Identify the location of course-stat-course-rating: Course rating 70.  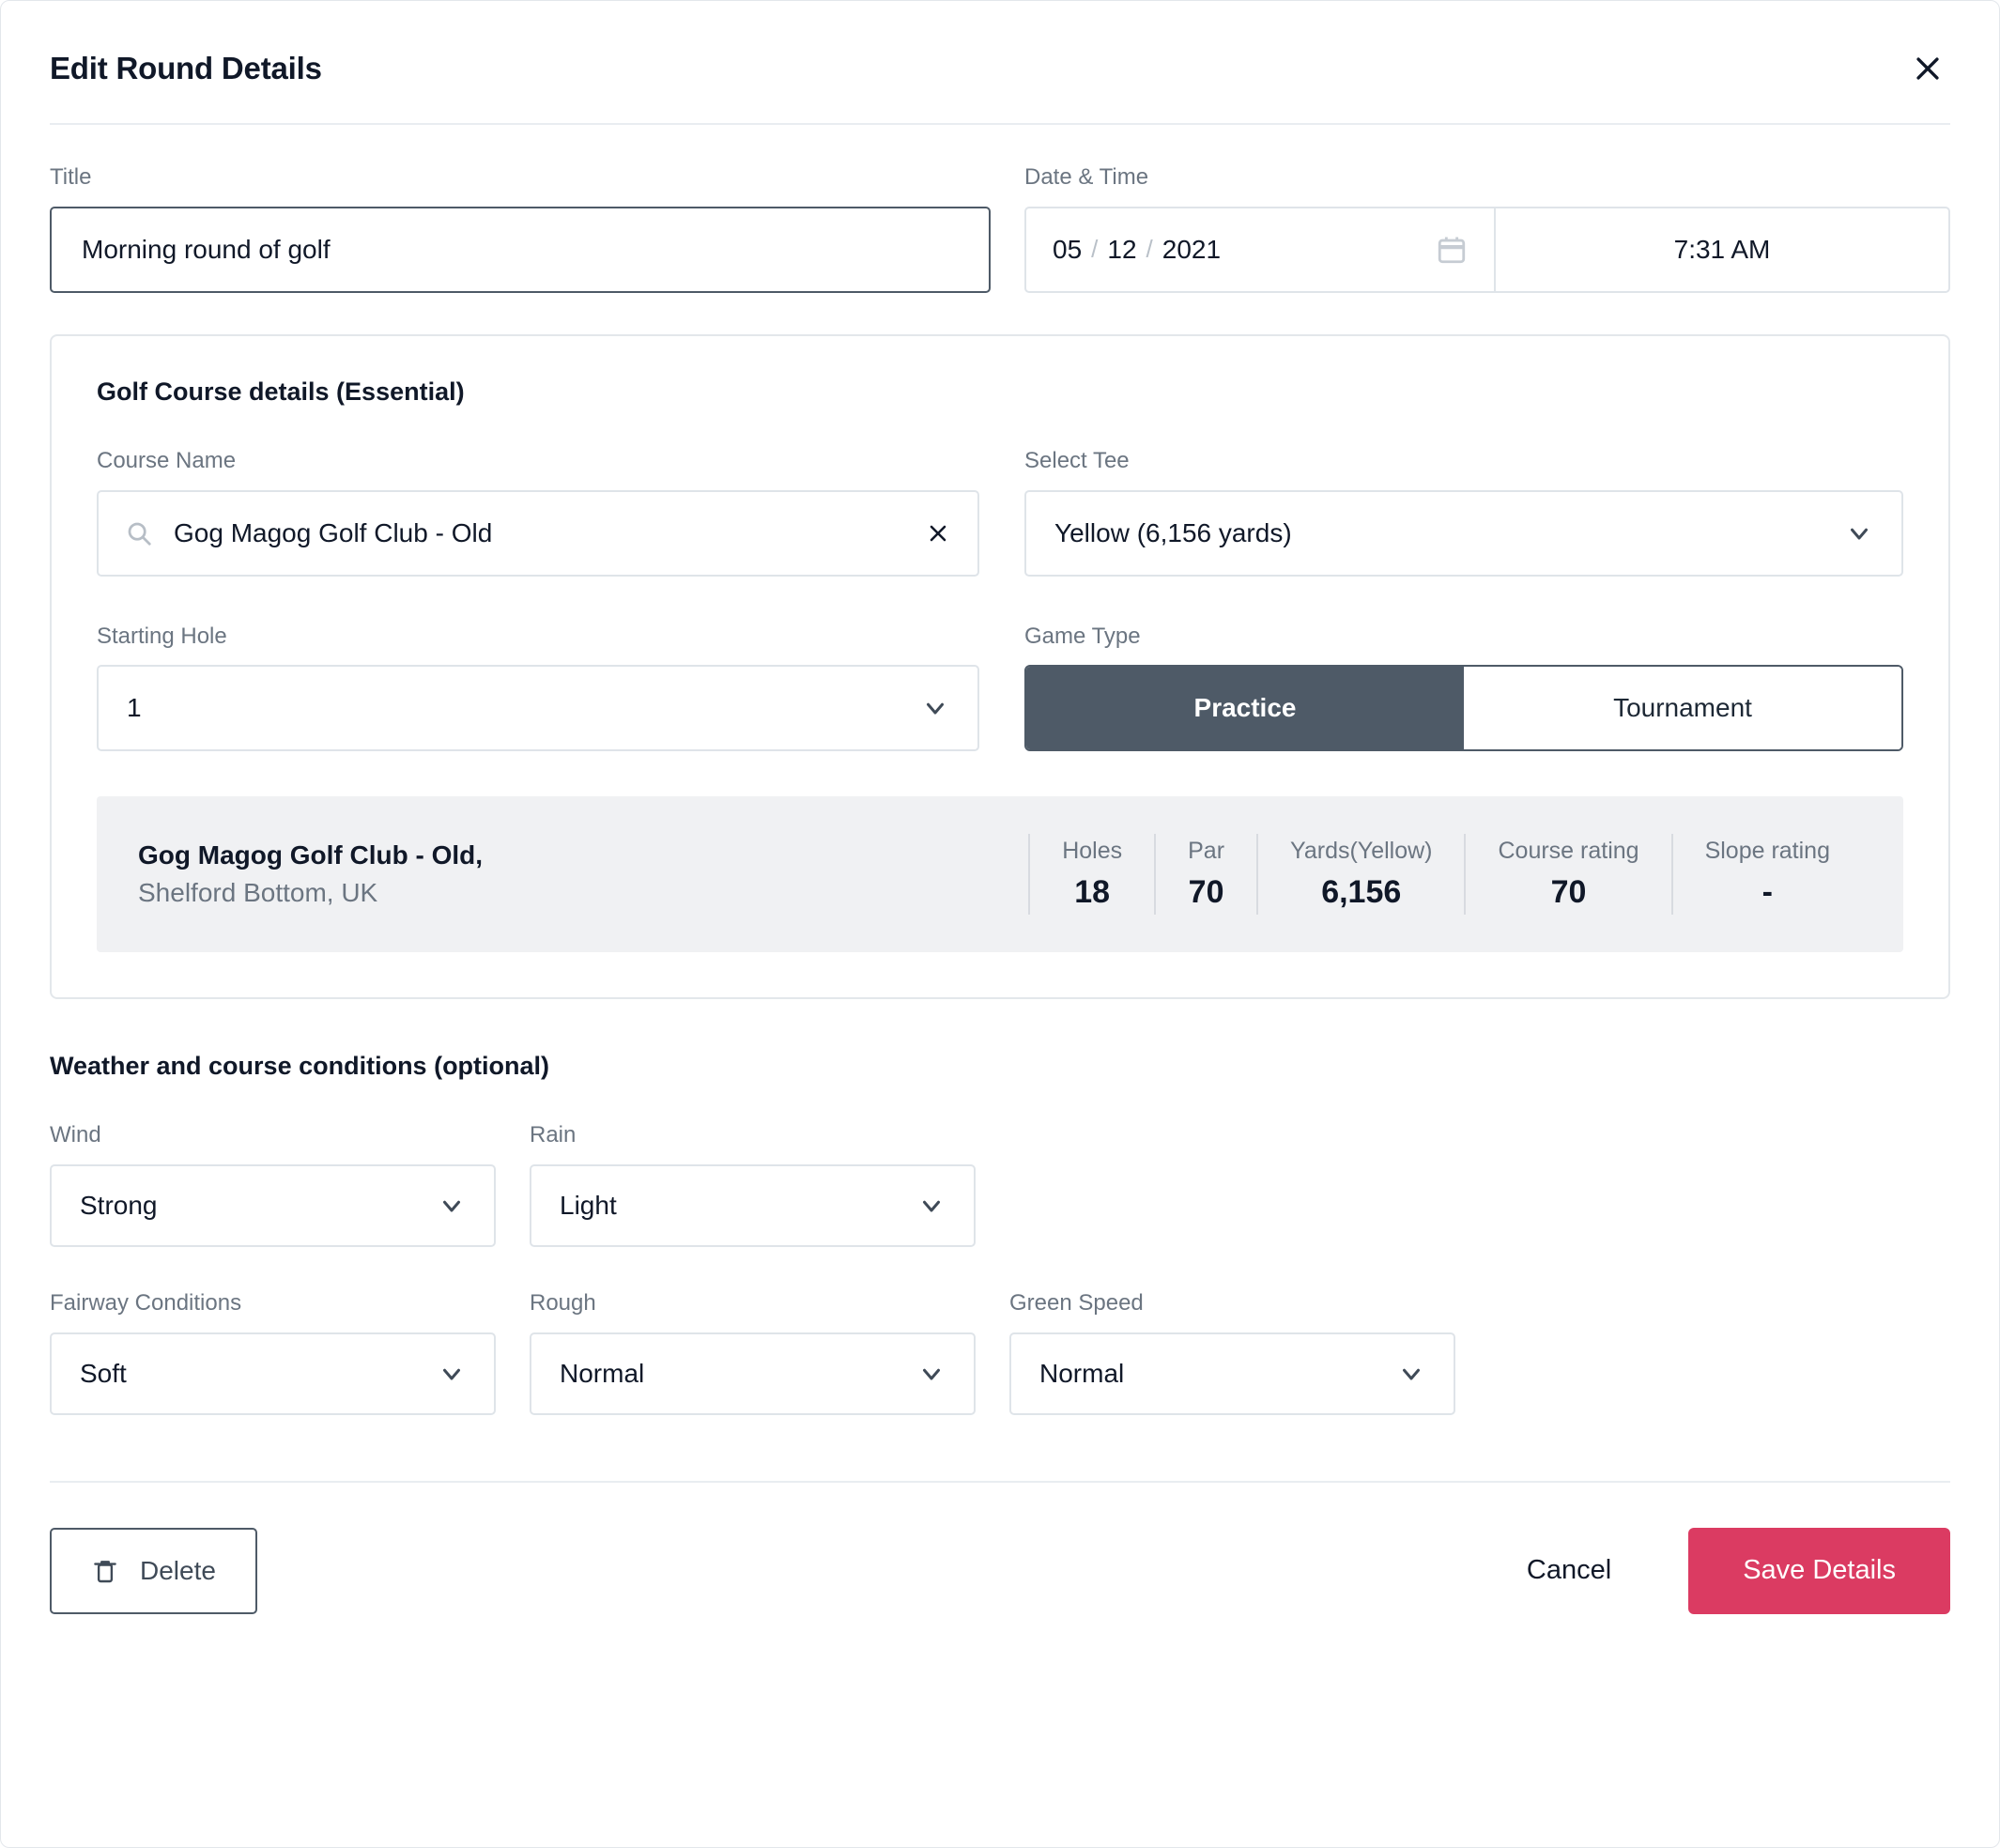
(1567, 875).